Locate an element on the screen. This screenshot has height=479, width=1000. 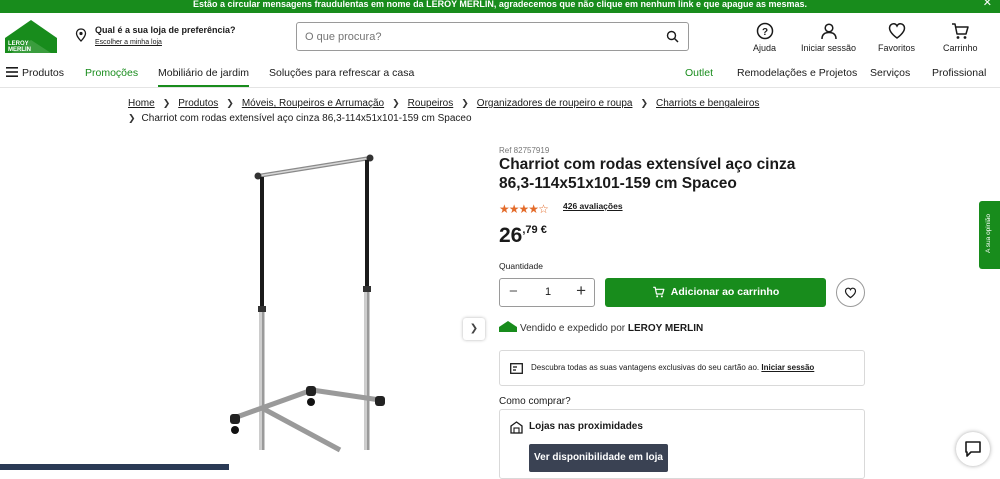
choose-store-link: Escolher a minha loja is located at coordinates (128, 42).